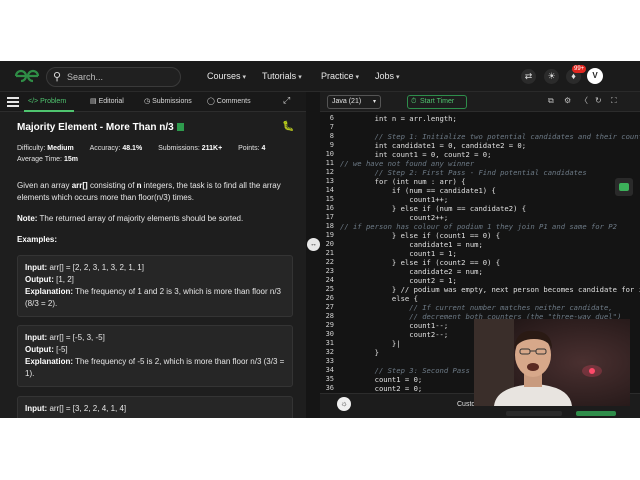  Describe the element at coordinates (329, 217) in the screenshot. I see `line-number: 17` at that location.